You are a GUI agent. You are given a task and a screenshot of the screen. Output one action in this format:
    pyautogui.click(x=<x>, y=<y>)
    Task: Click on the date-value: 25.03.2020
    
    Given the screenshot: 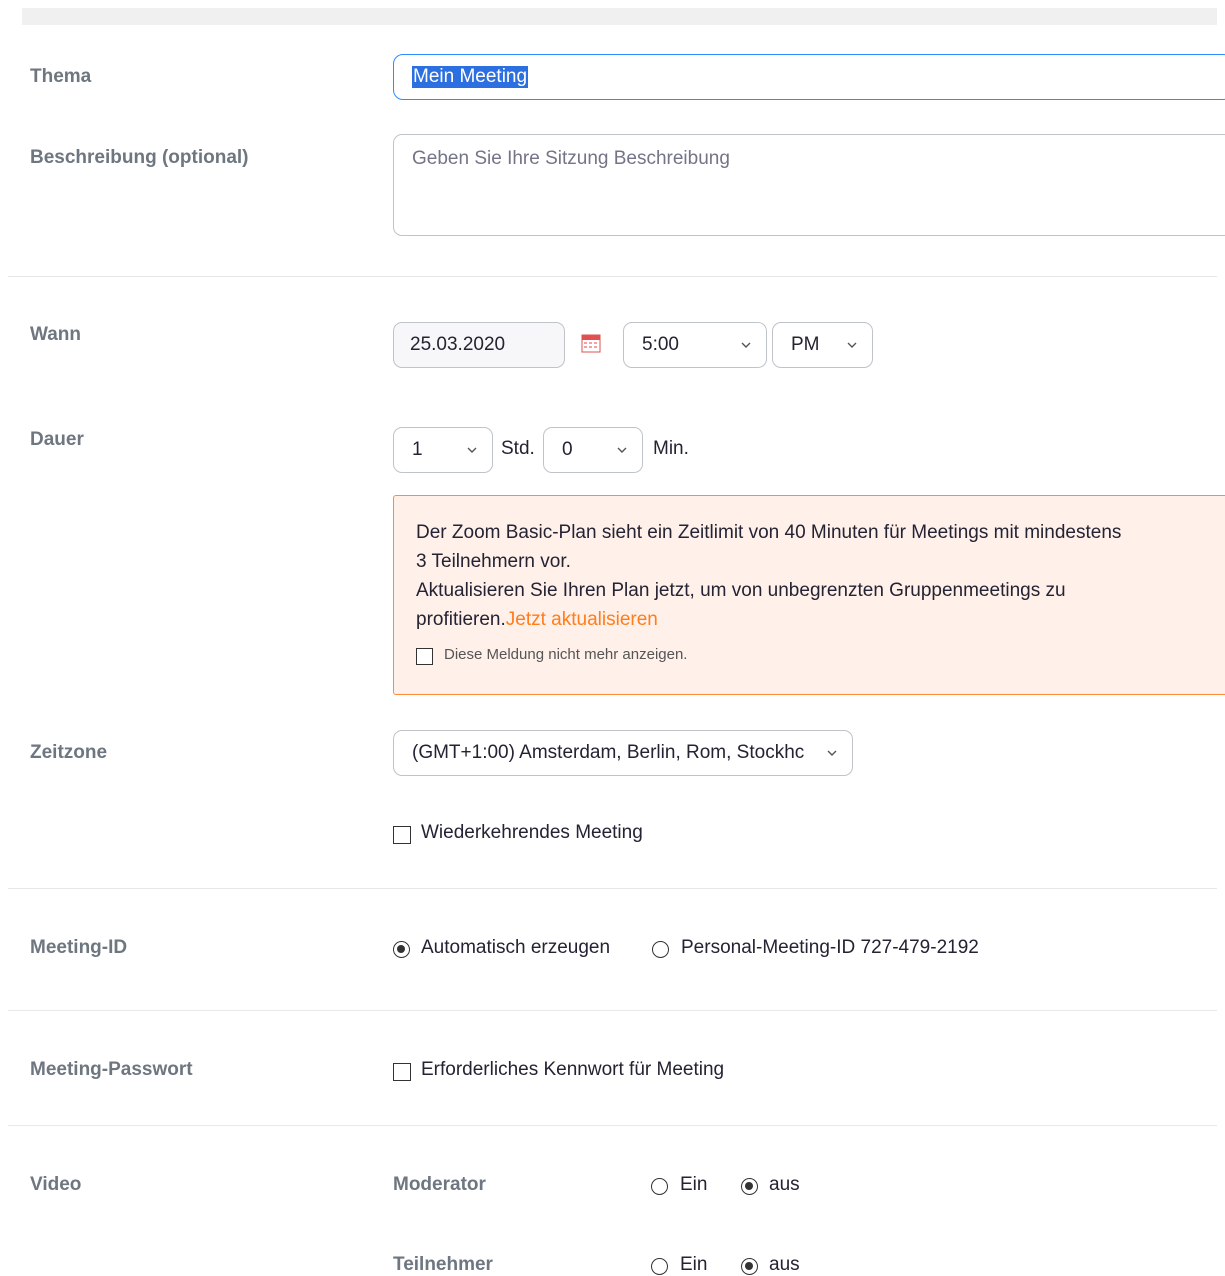 What is the action you would take?
    pyautogui.click(x=458, y=344)
    